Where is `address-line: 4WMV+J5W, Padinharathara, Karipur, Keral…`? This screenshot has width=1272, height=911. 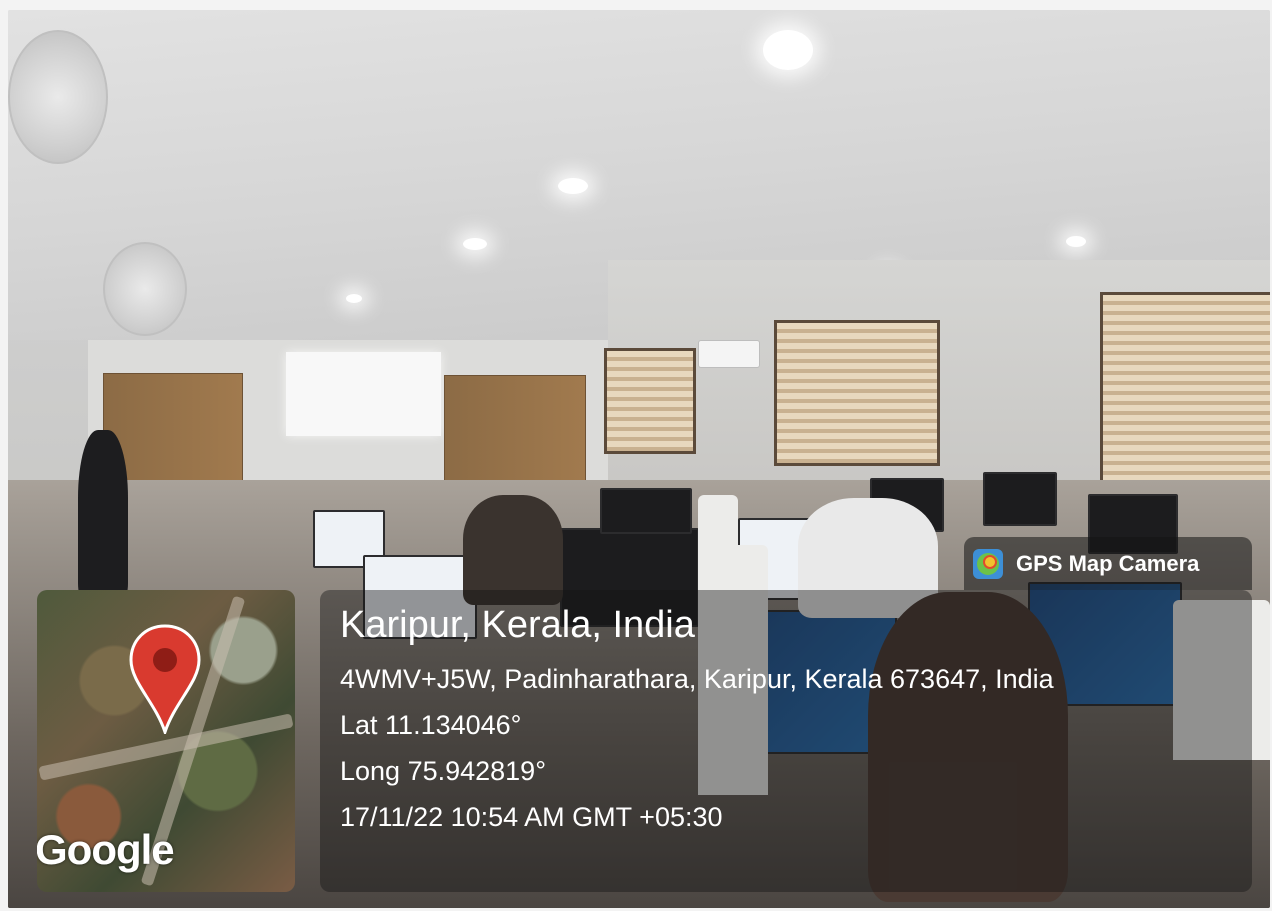
address-line: 4WMV+J5W, Padinharathara, Karipur, Keral… is located at coordinates (697, 679).